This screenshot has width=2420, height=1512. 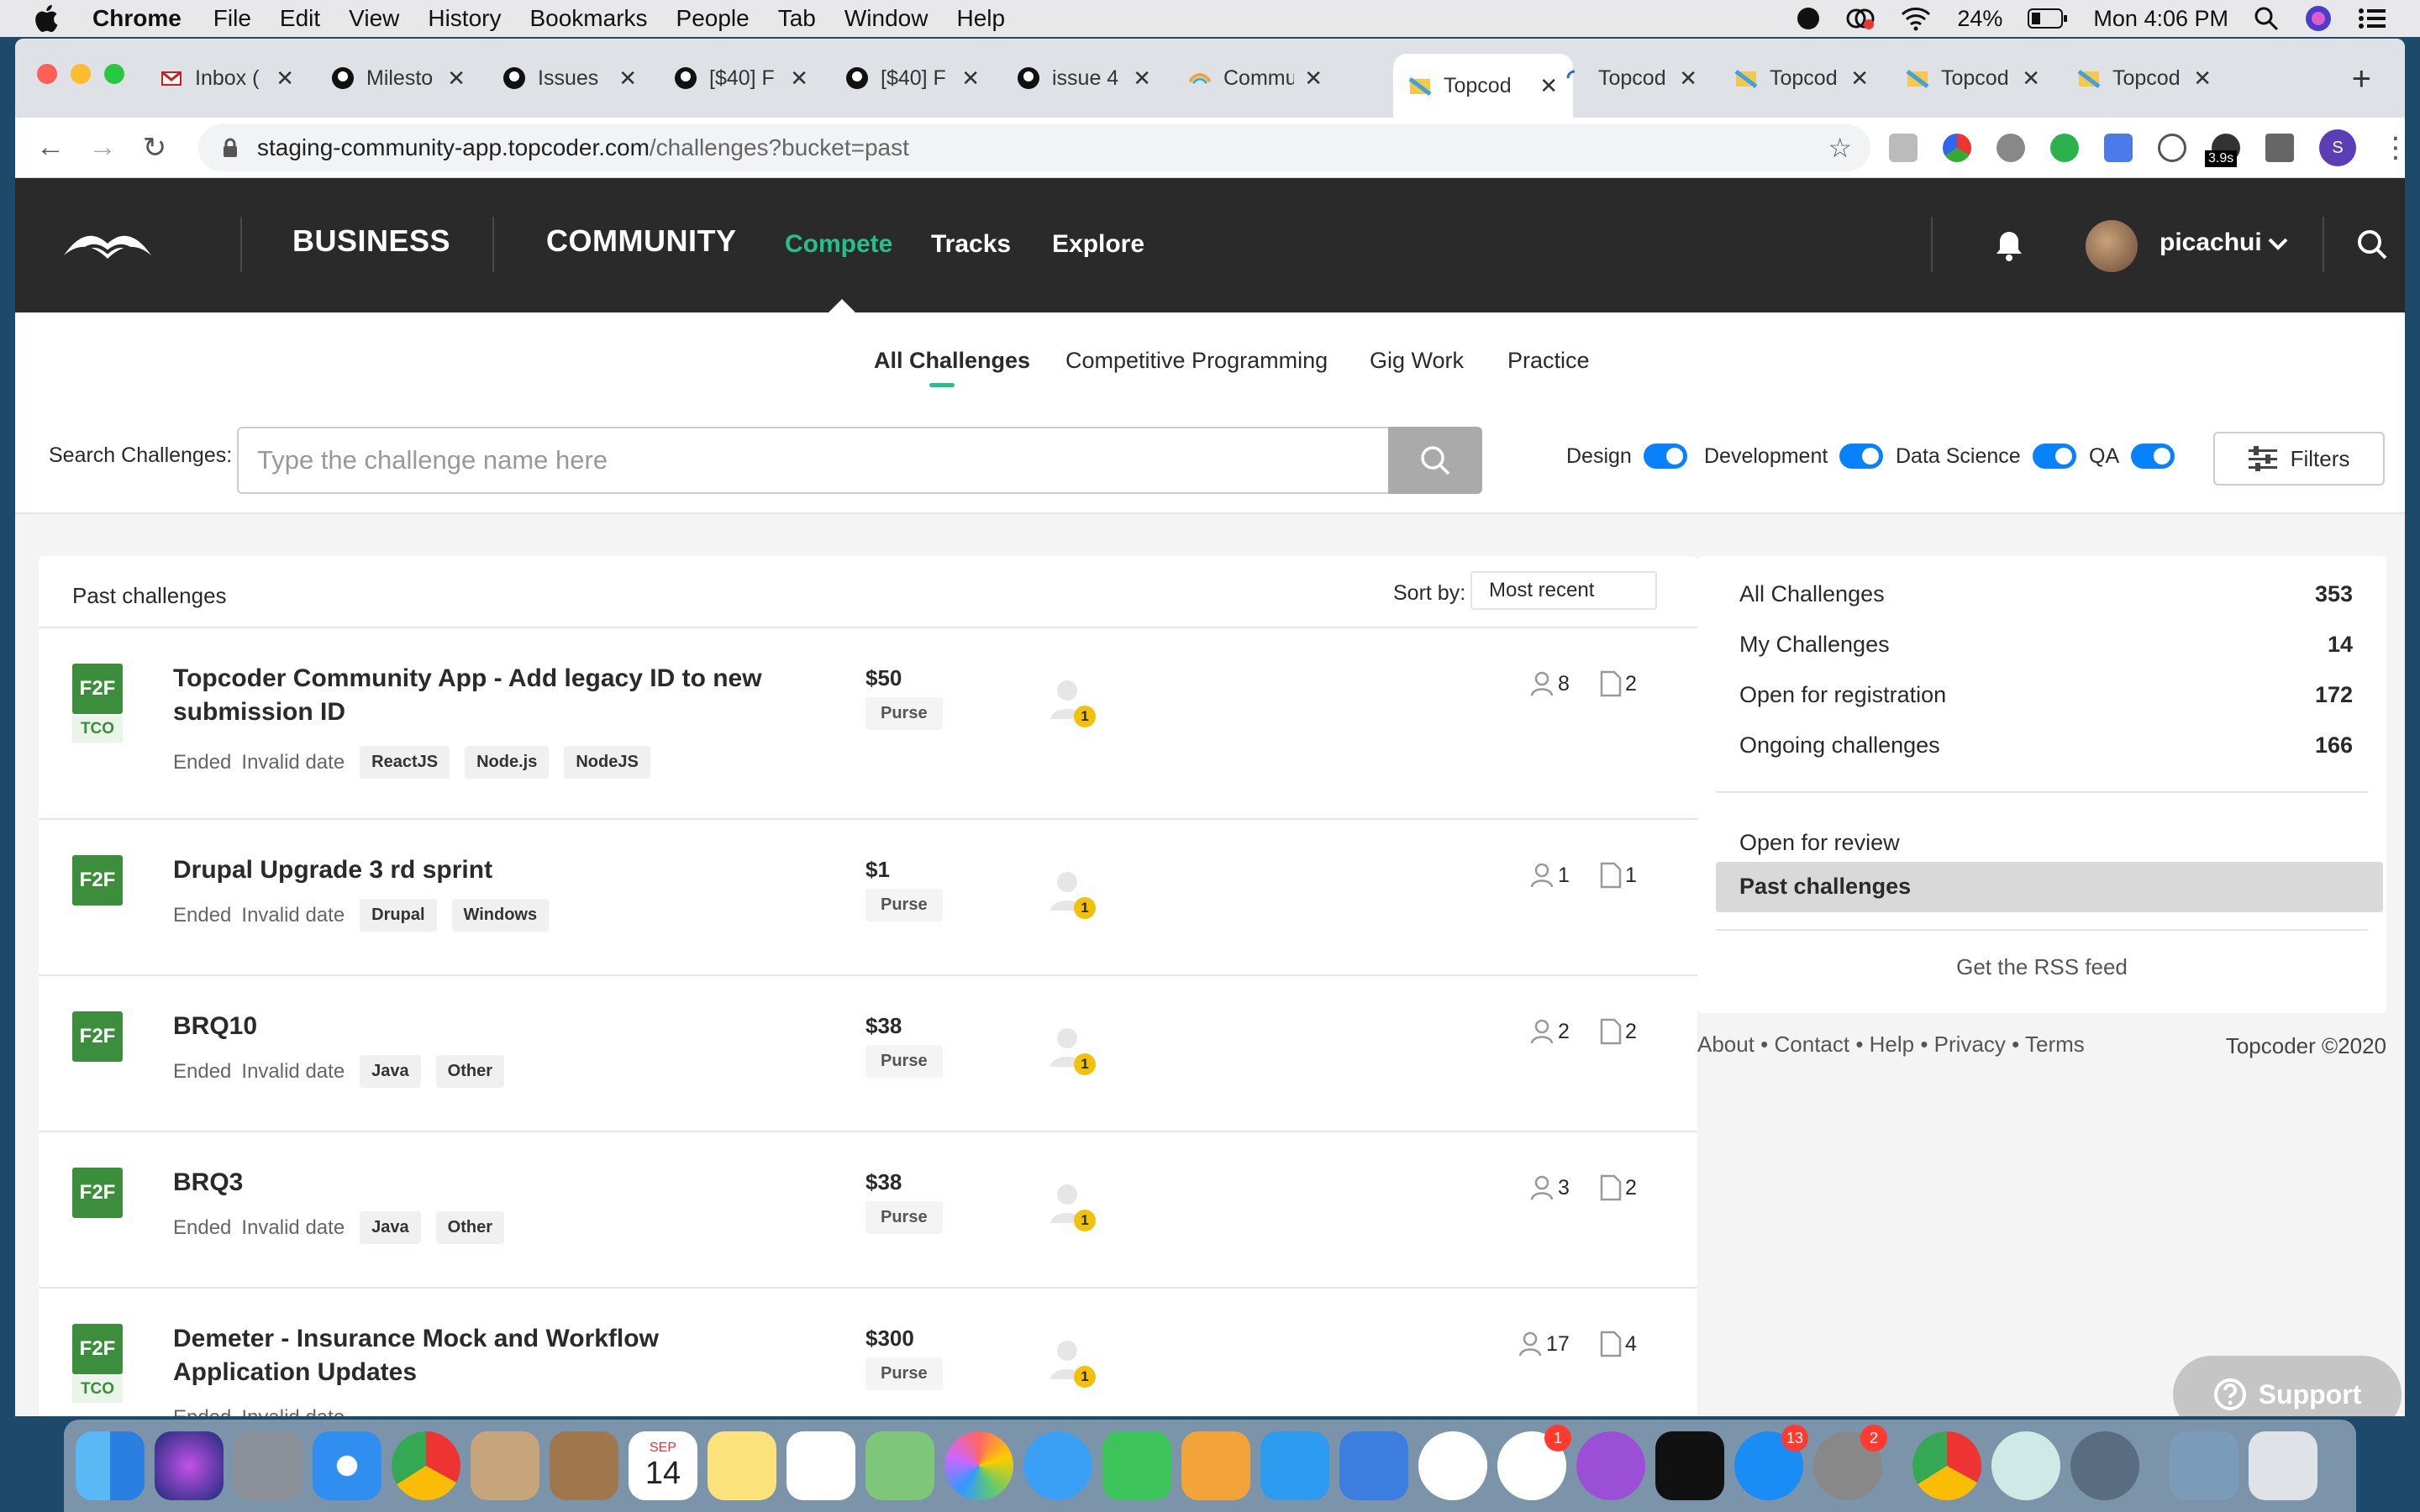 I want to click on sidebar-bucket-item: My Challenges 14, so click(x=2046, y=645).